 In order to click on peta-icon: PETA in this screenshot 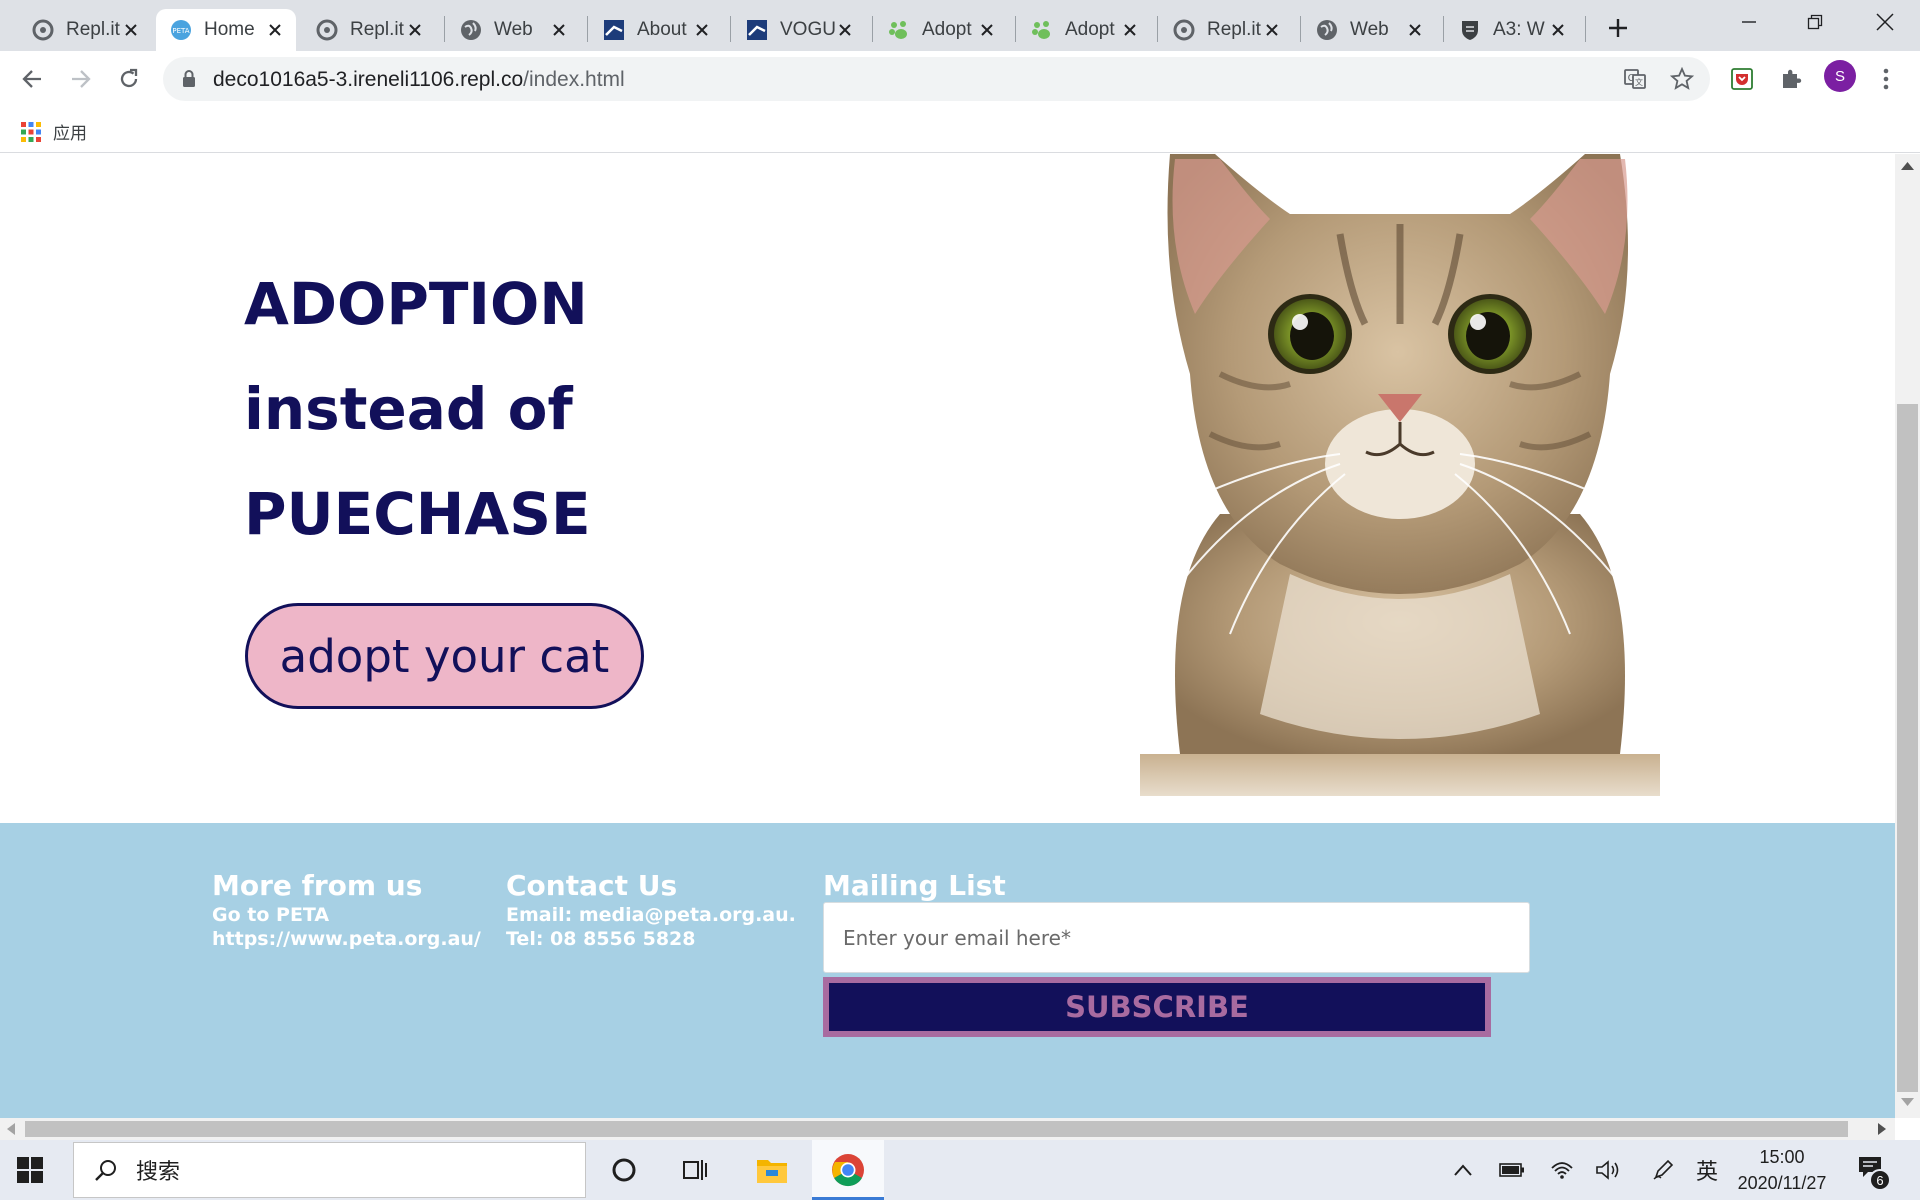, I will do `click(181, 30)`.